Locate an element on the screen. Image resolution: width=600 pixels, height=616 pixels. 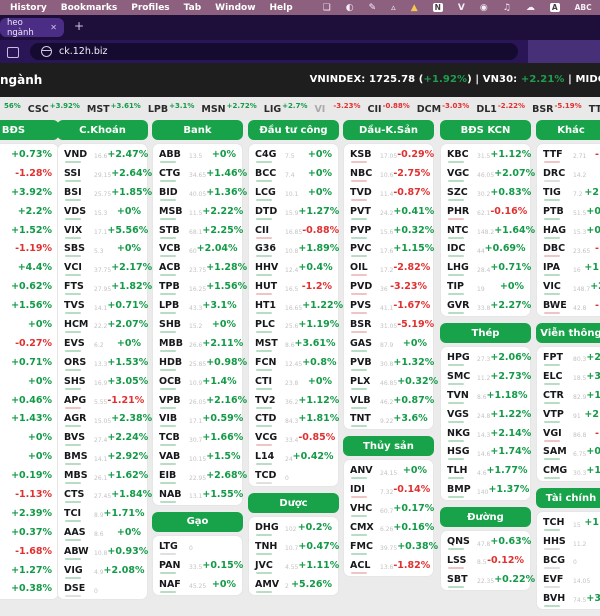
stock-row: PVC 17.6 +1.15% is located at coordinates (392, 248).